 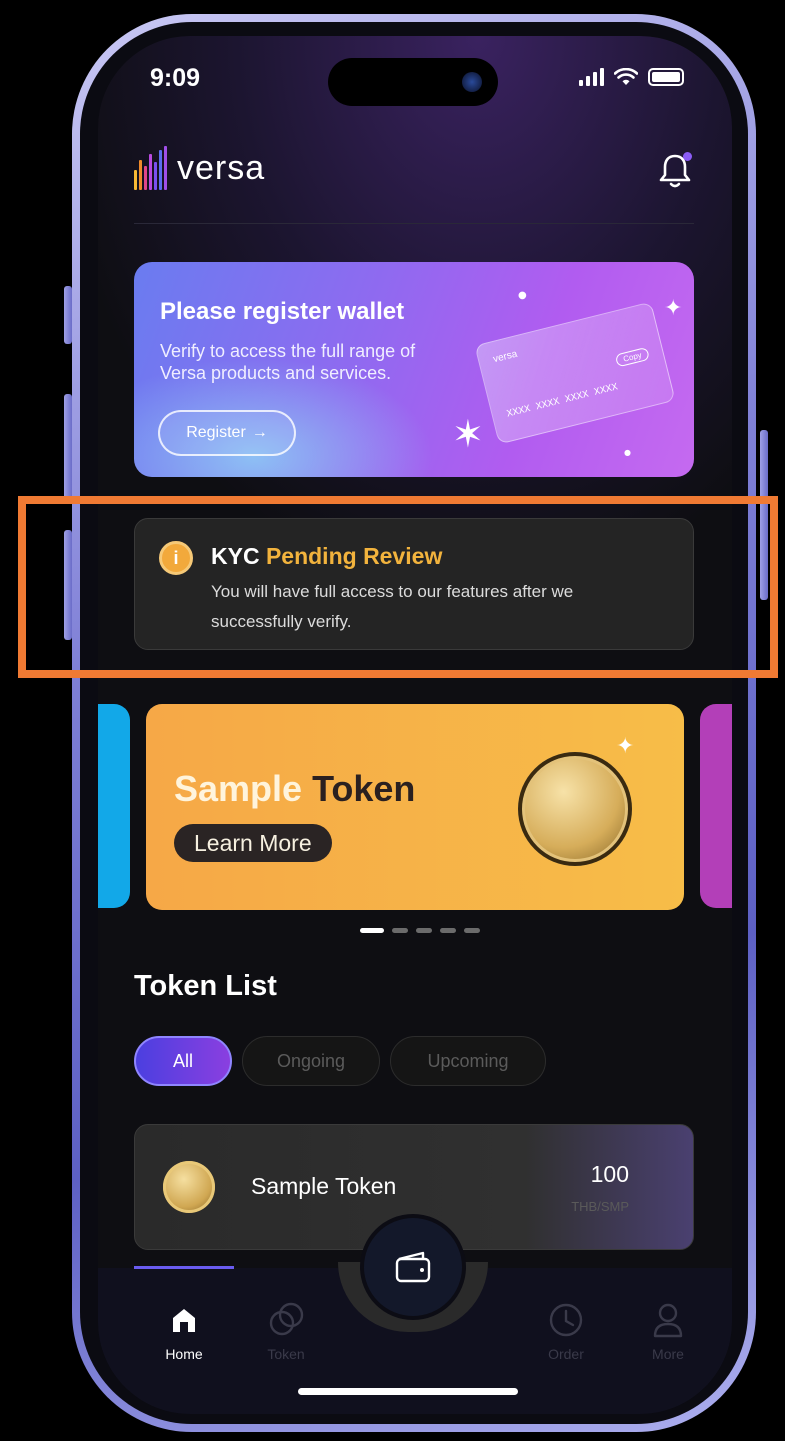 I want to click on carousel-slide-next, so click(x=716, y=806).